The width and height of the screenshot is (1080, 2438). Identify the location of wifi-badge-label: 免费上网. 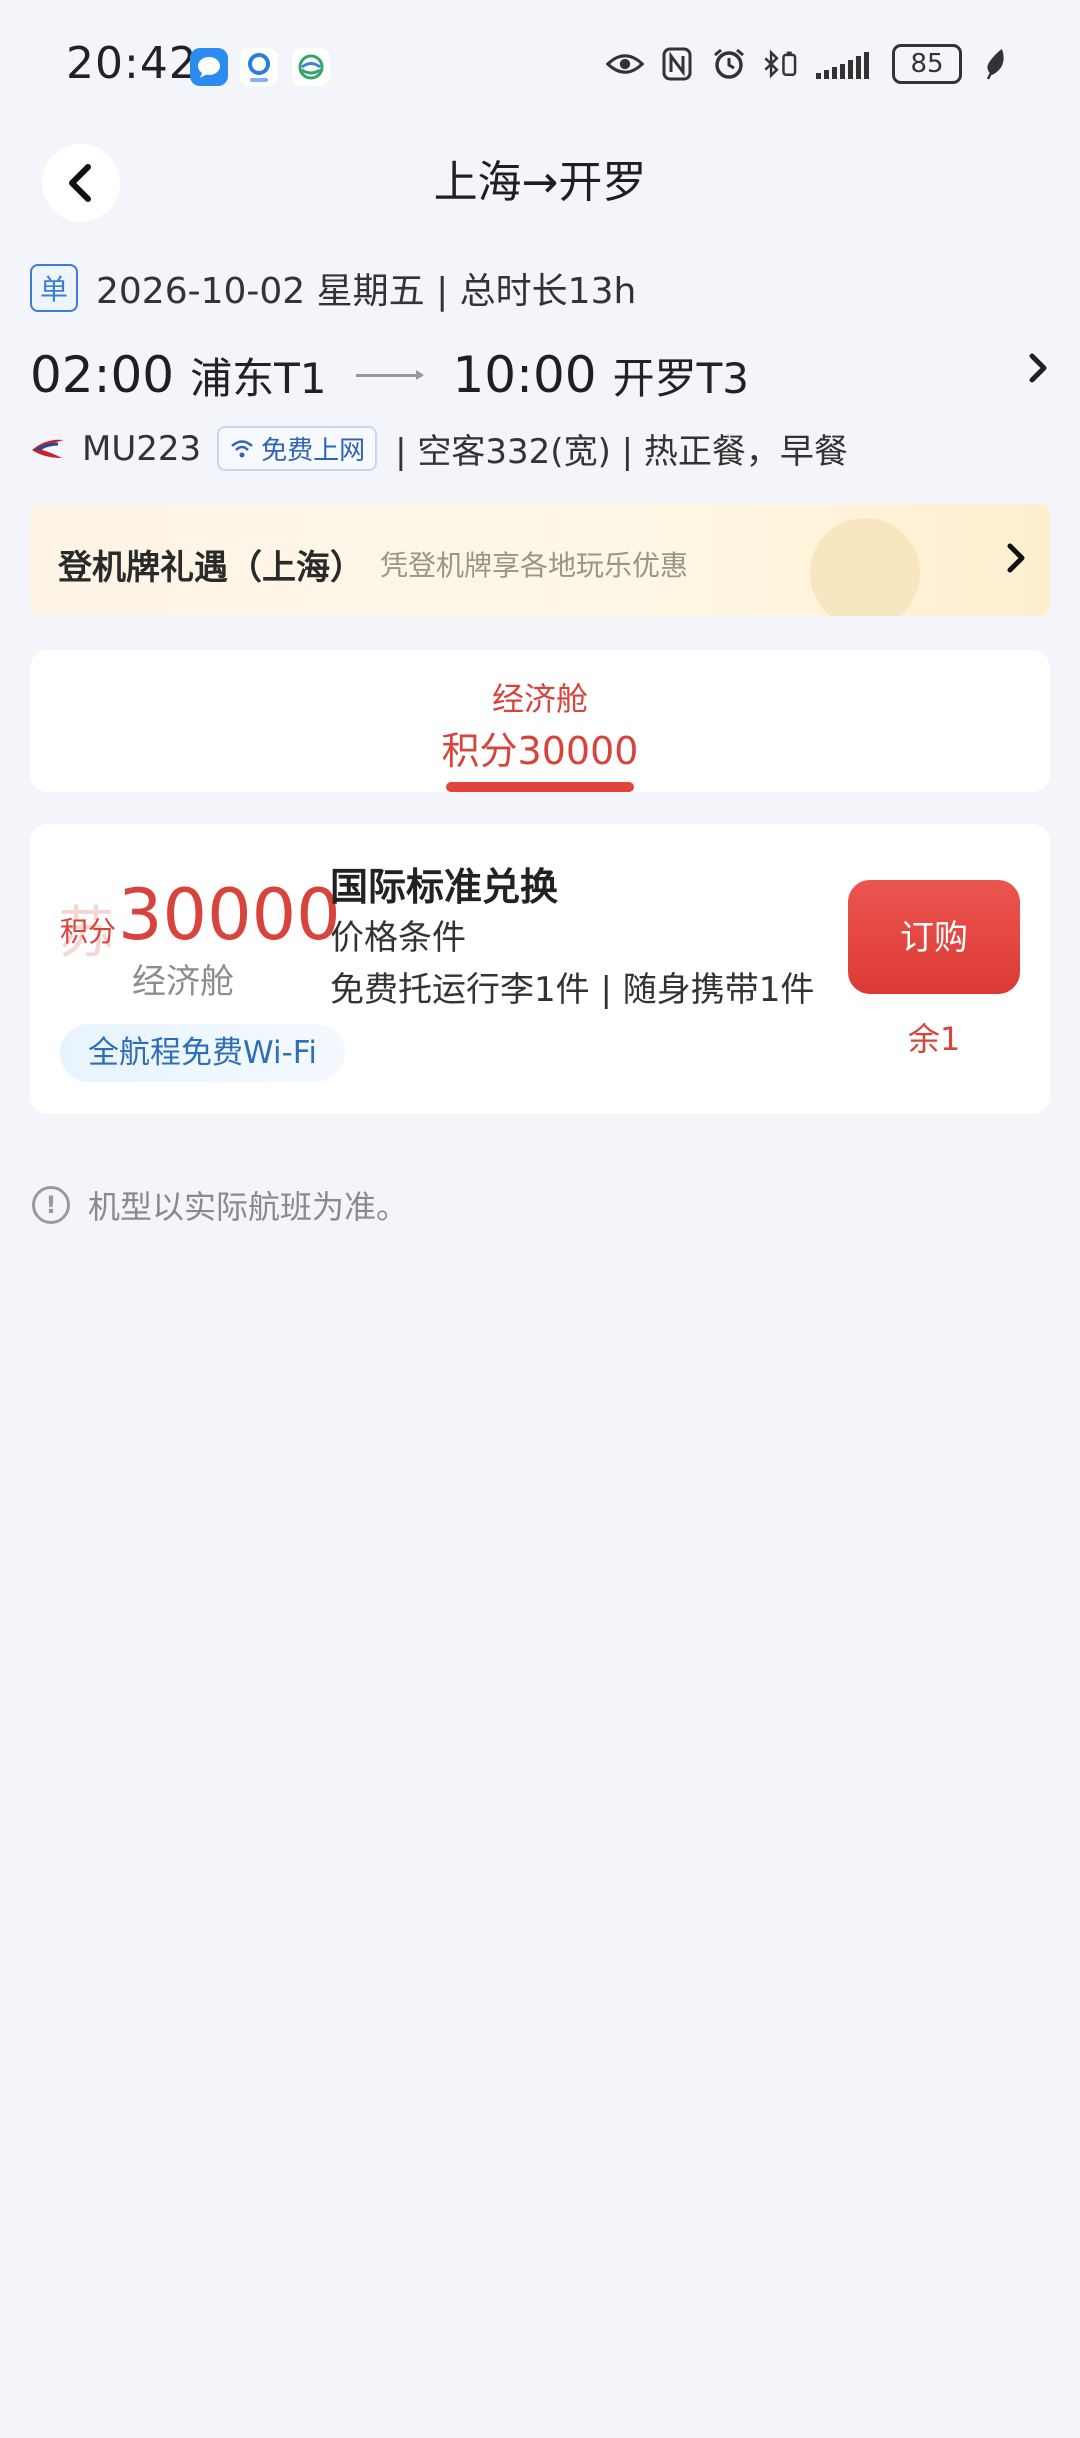
(313, 451).